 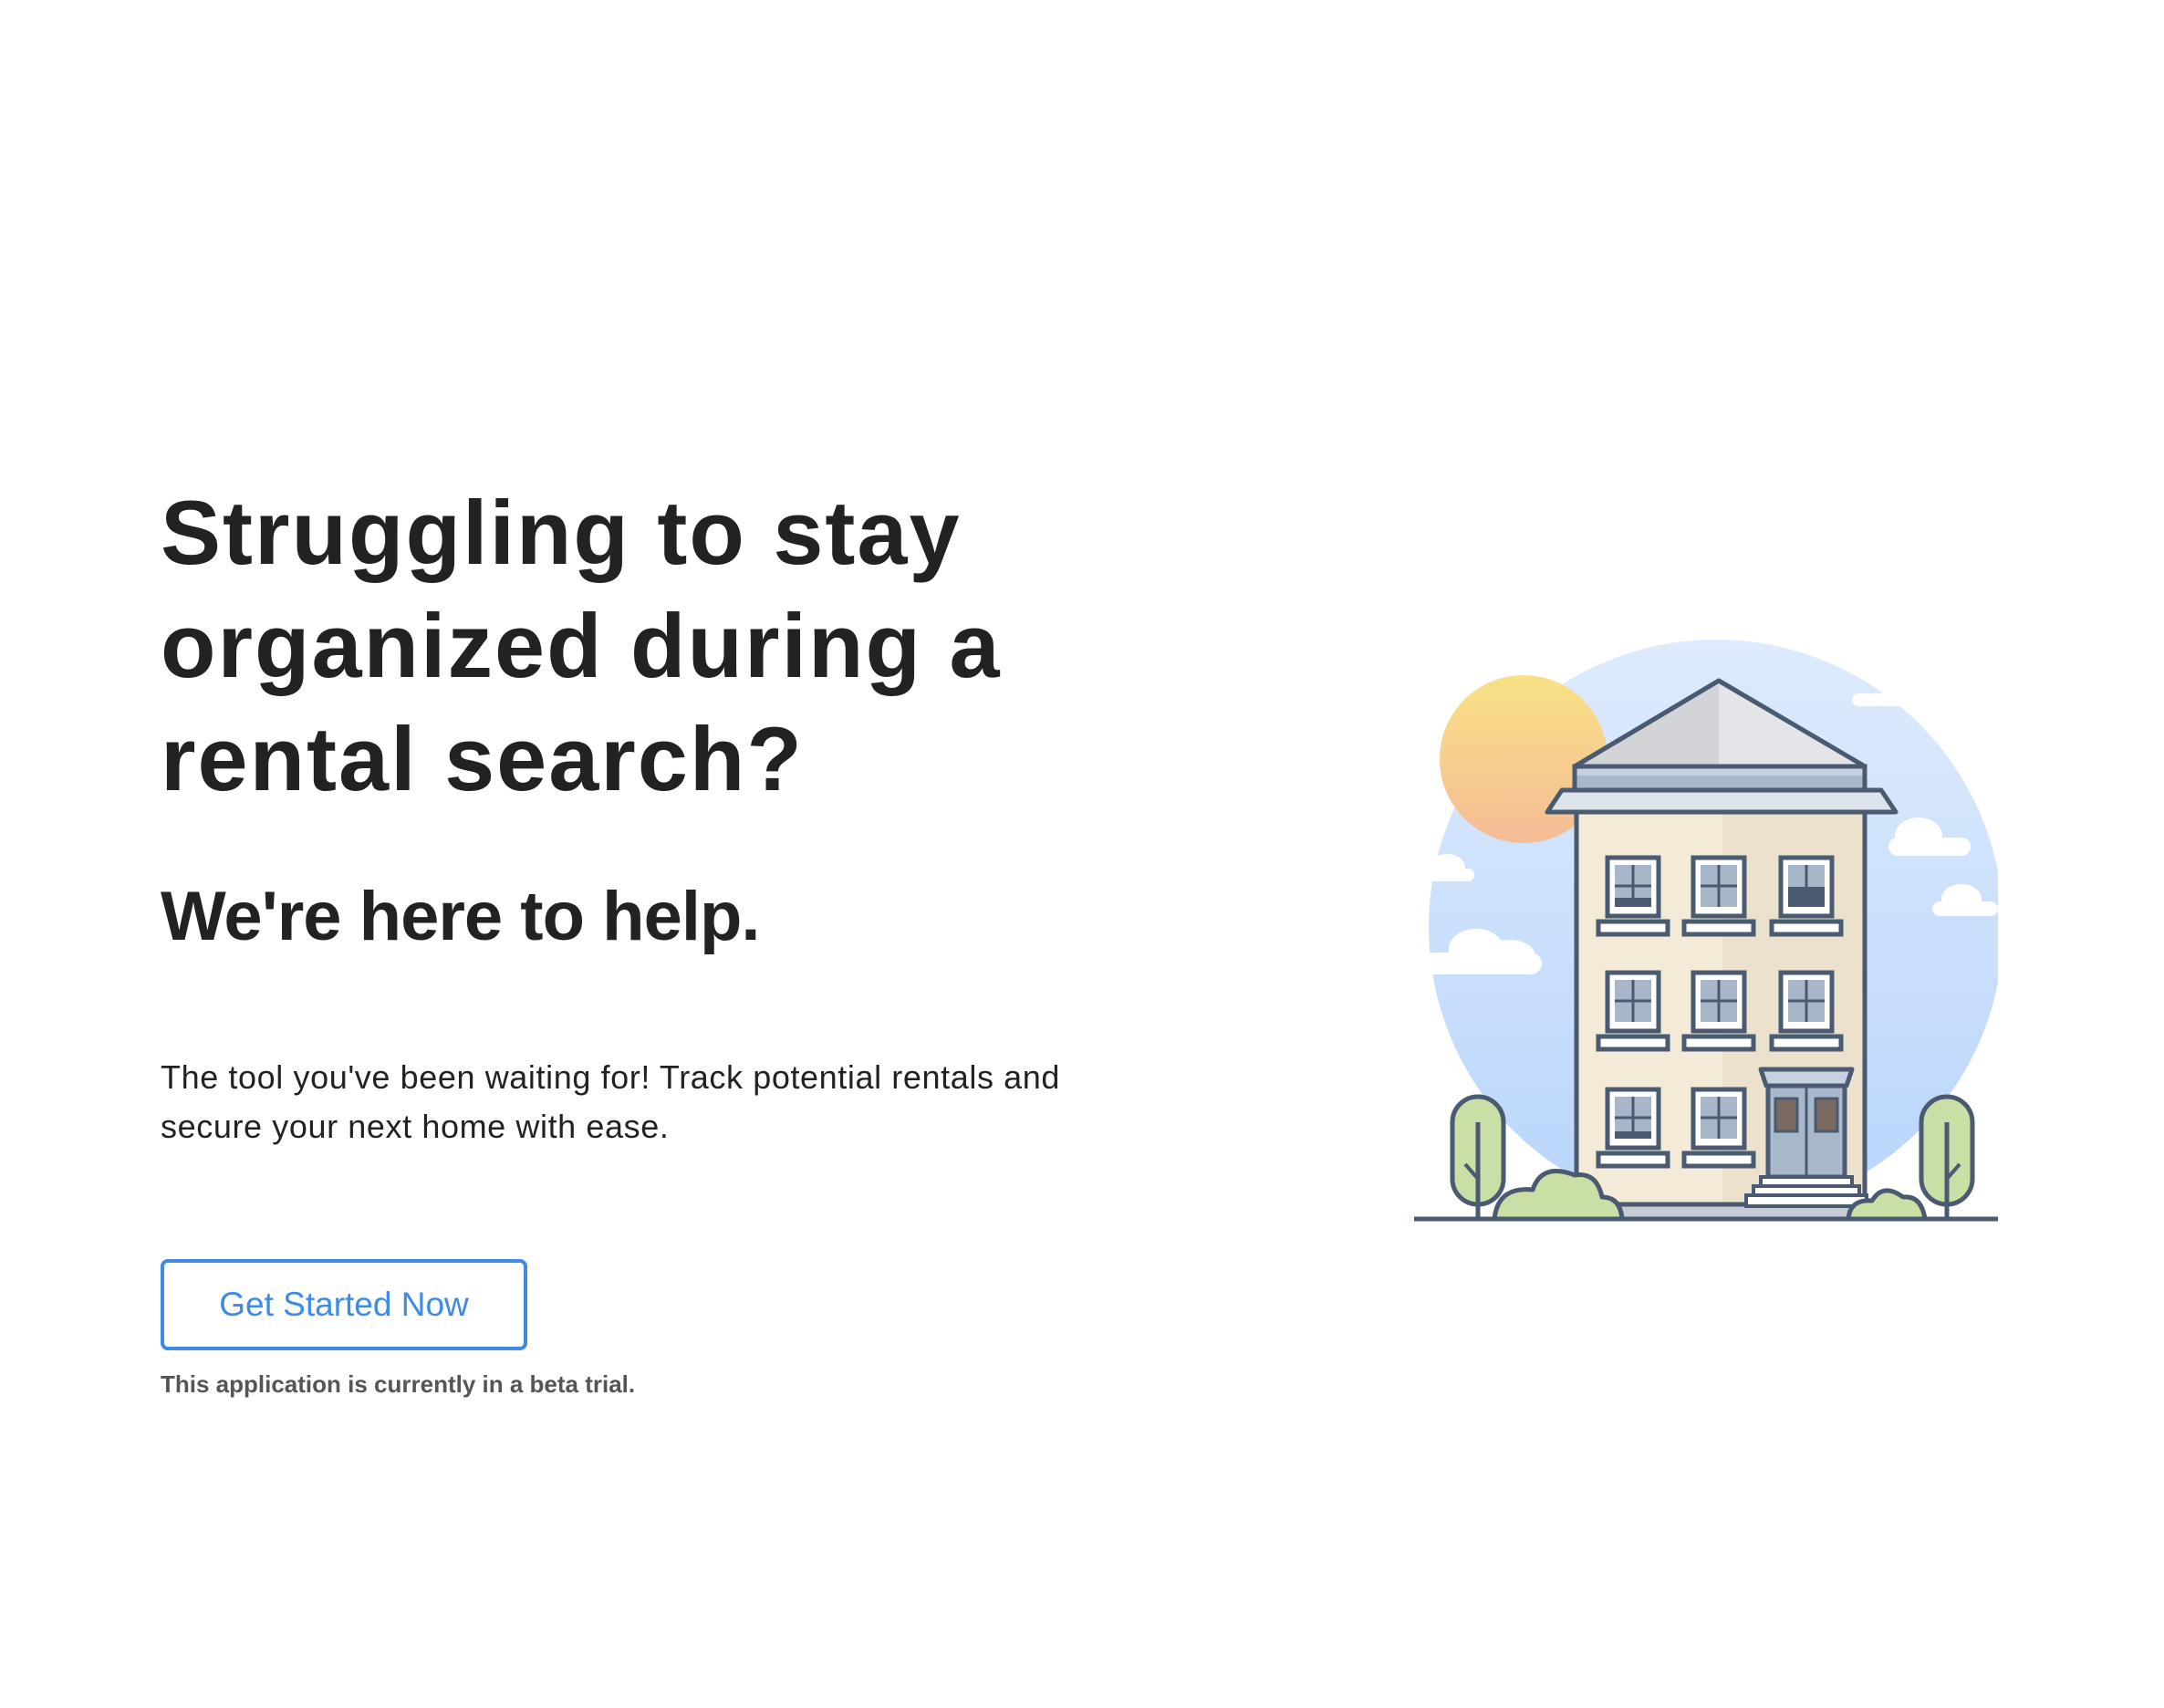 I want to click on apartment-building-illustration, so click(x=1706, y=931).